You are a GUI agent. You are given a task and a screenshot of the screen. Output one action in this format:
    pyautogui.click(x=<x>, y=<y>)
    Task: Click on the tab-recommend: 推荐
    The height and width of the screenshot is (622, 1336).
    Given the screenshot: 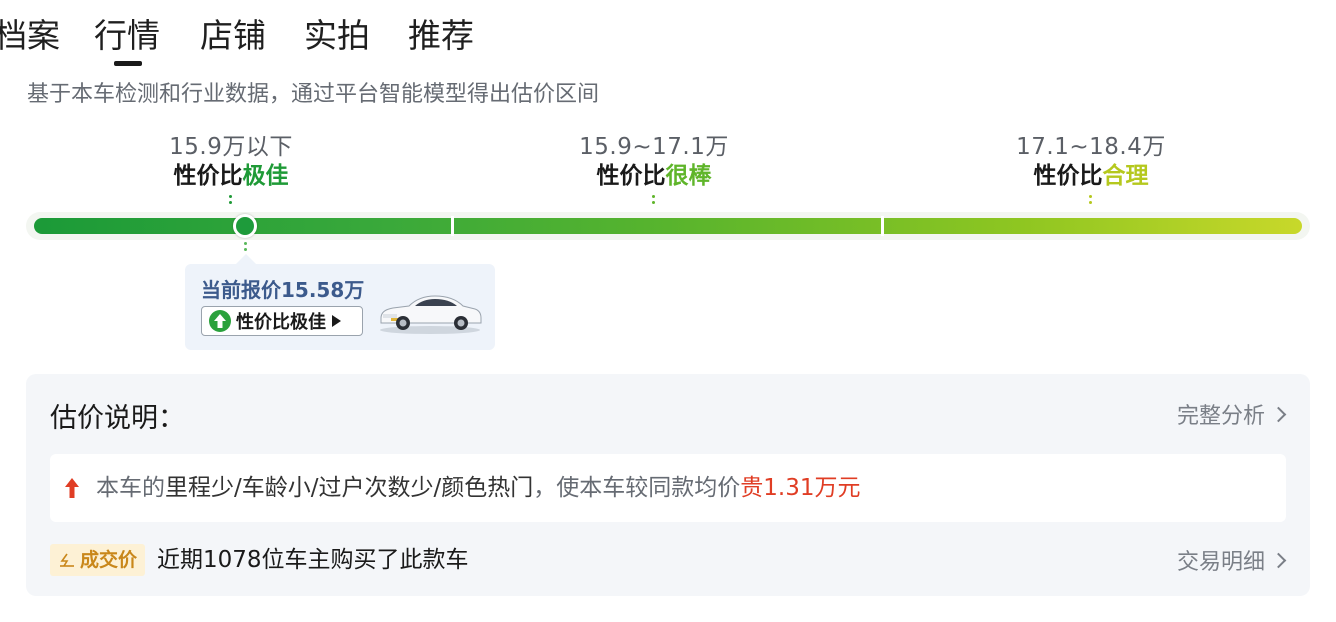 What is the action you would take?
    pyautogui.click(x=441, y=36)
    